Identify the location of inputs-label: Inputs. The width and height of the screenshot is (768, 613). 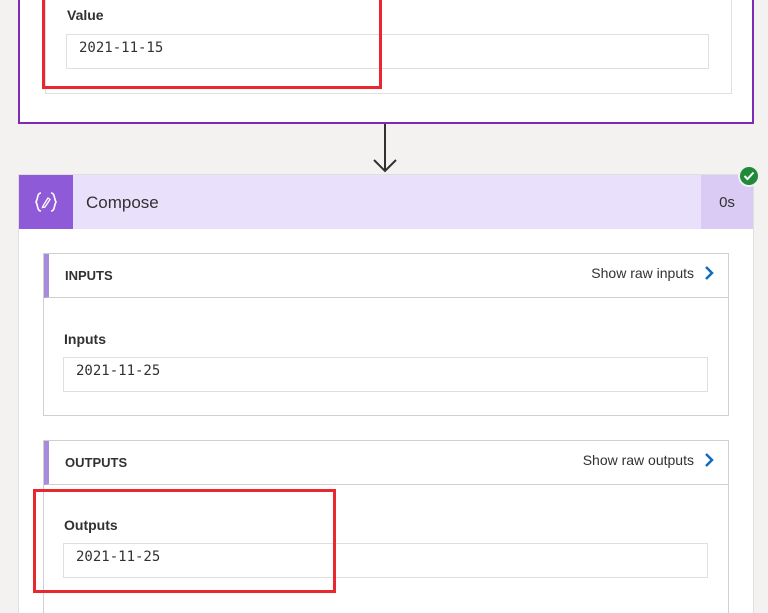
(85, 339).